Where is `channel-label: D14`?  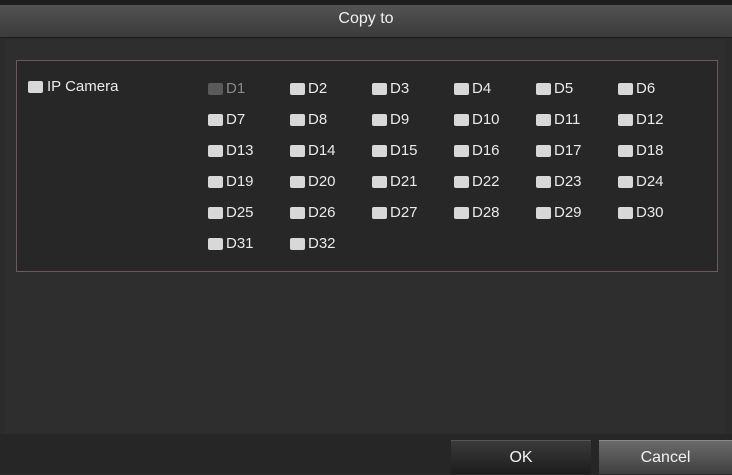 channel-label: D14 is located at coordinates (322, 150).